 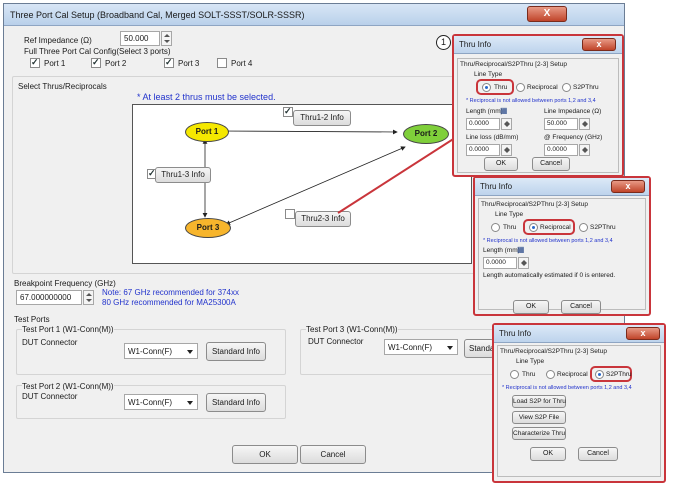 I want to click on load-s2p-button: Load S2P for Thru, so click(x=539, y=401).